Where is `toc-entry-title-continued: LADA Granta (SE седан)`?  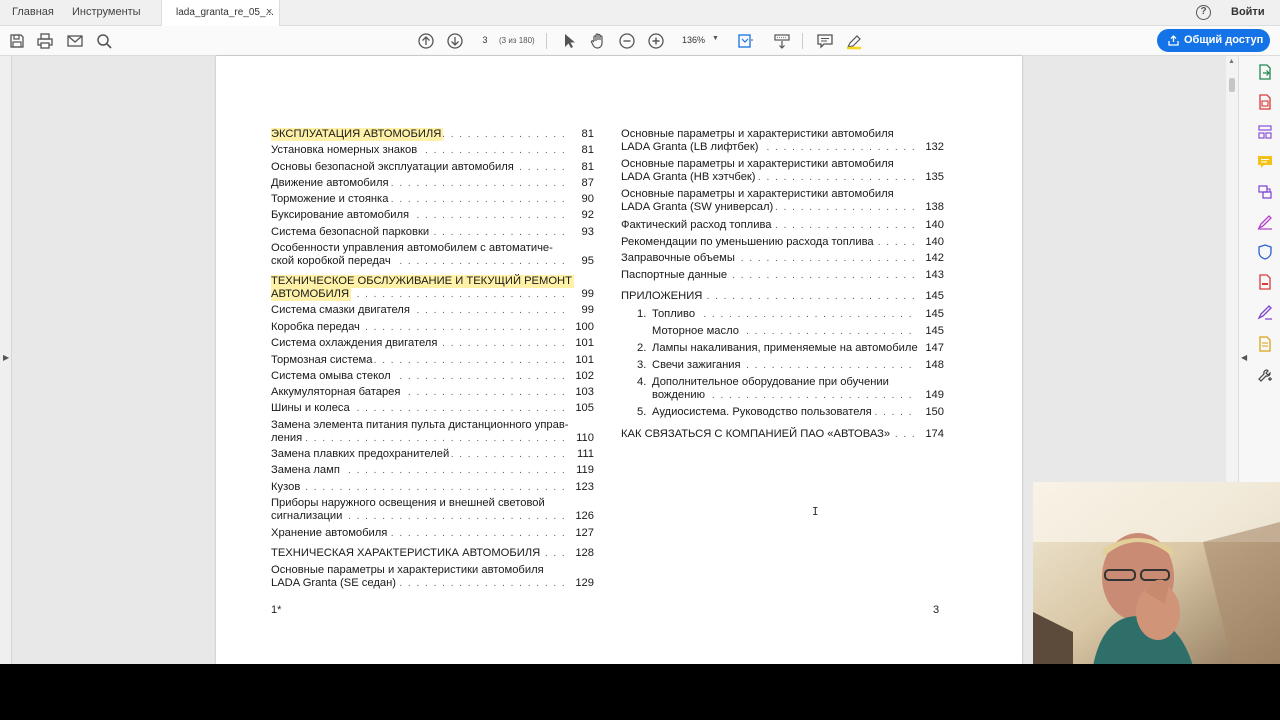 toc-entry-title-continued: LADA Granta (SE седан) is located at coordinates (335, 583).